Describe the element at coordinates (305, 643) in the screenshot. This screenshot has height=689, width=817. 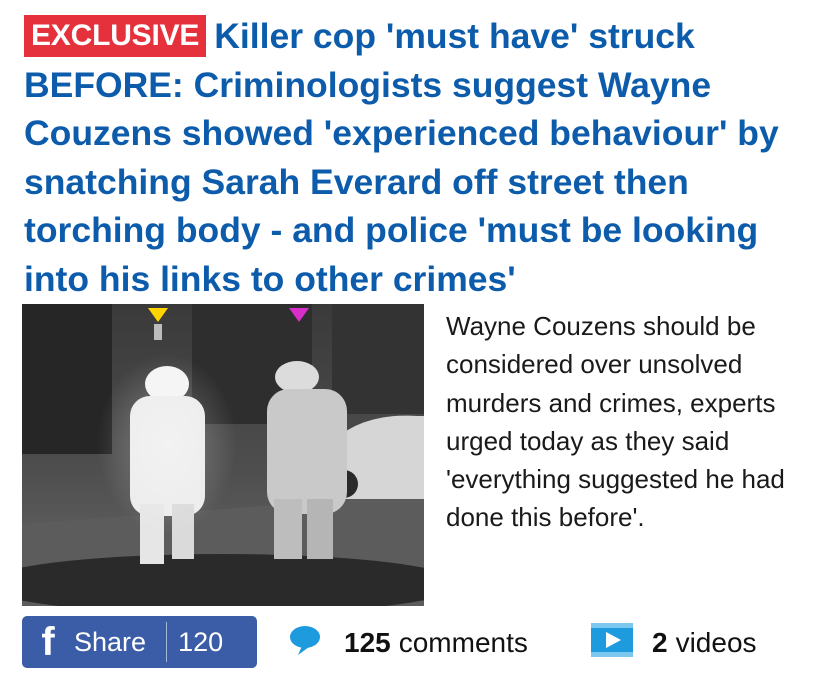
I see `speech-bubble-icon` at that location.